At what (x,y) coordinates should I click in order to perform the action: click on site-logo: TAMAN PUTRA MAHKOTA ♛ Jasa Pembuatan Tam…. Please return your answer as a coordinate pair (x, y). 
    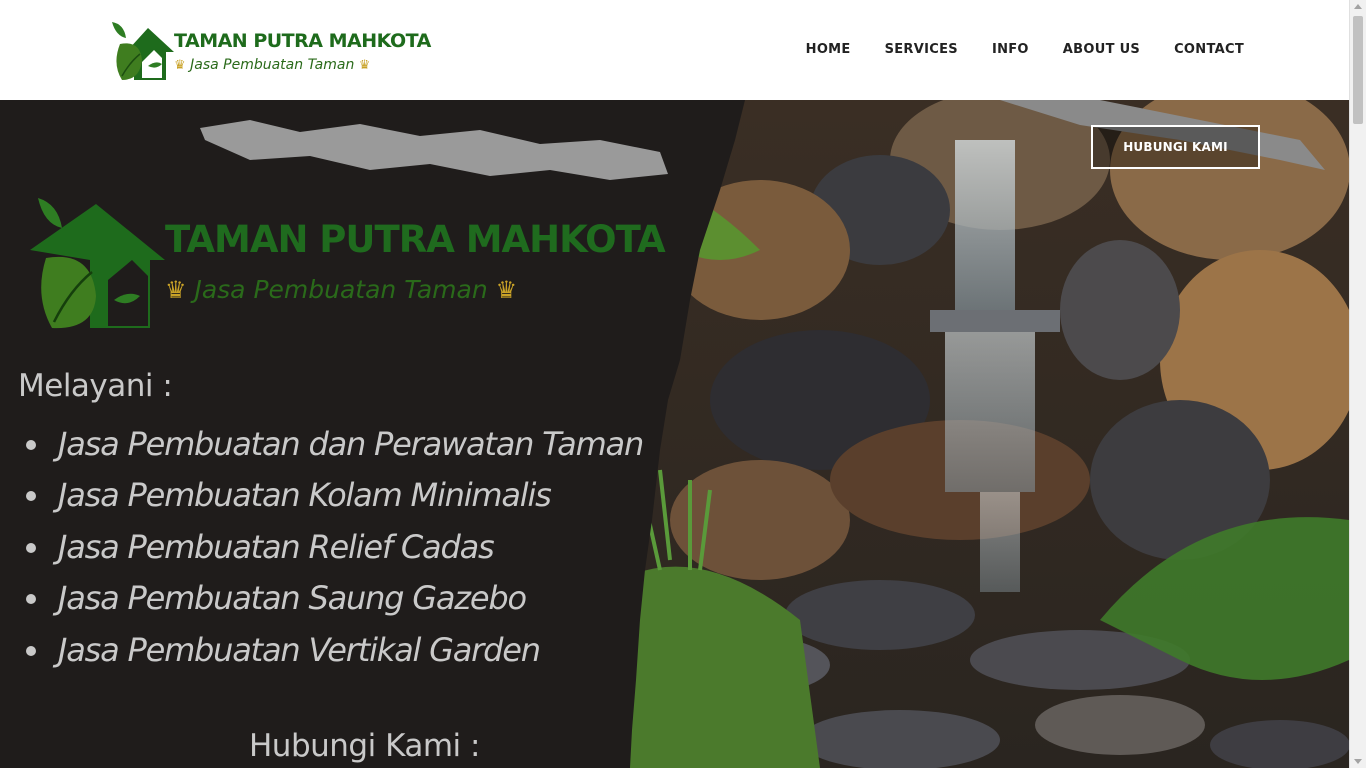
    Looking at the image, I should click on (268, 51).